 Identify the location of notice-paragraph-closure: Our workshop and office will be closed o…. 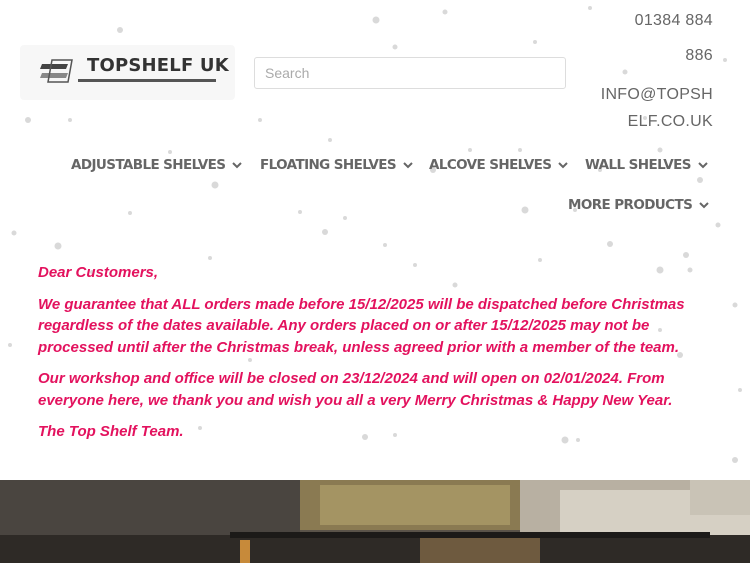
(355, 389).